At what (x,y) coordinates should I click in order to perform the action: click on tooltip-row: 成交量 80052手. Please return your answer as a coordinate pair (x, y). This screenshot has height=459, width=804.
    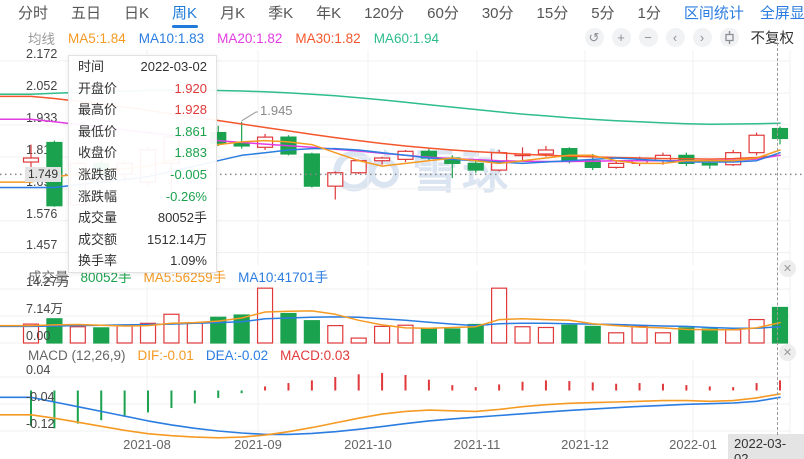
    Looking at the image, I should click on (142, 218).